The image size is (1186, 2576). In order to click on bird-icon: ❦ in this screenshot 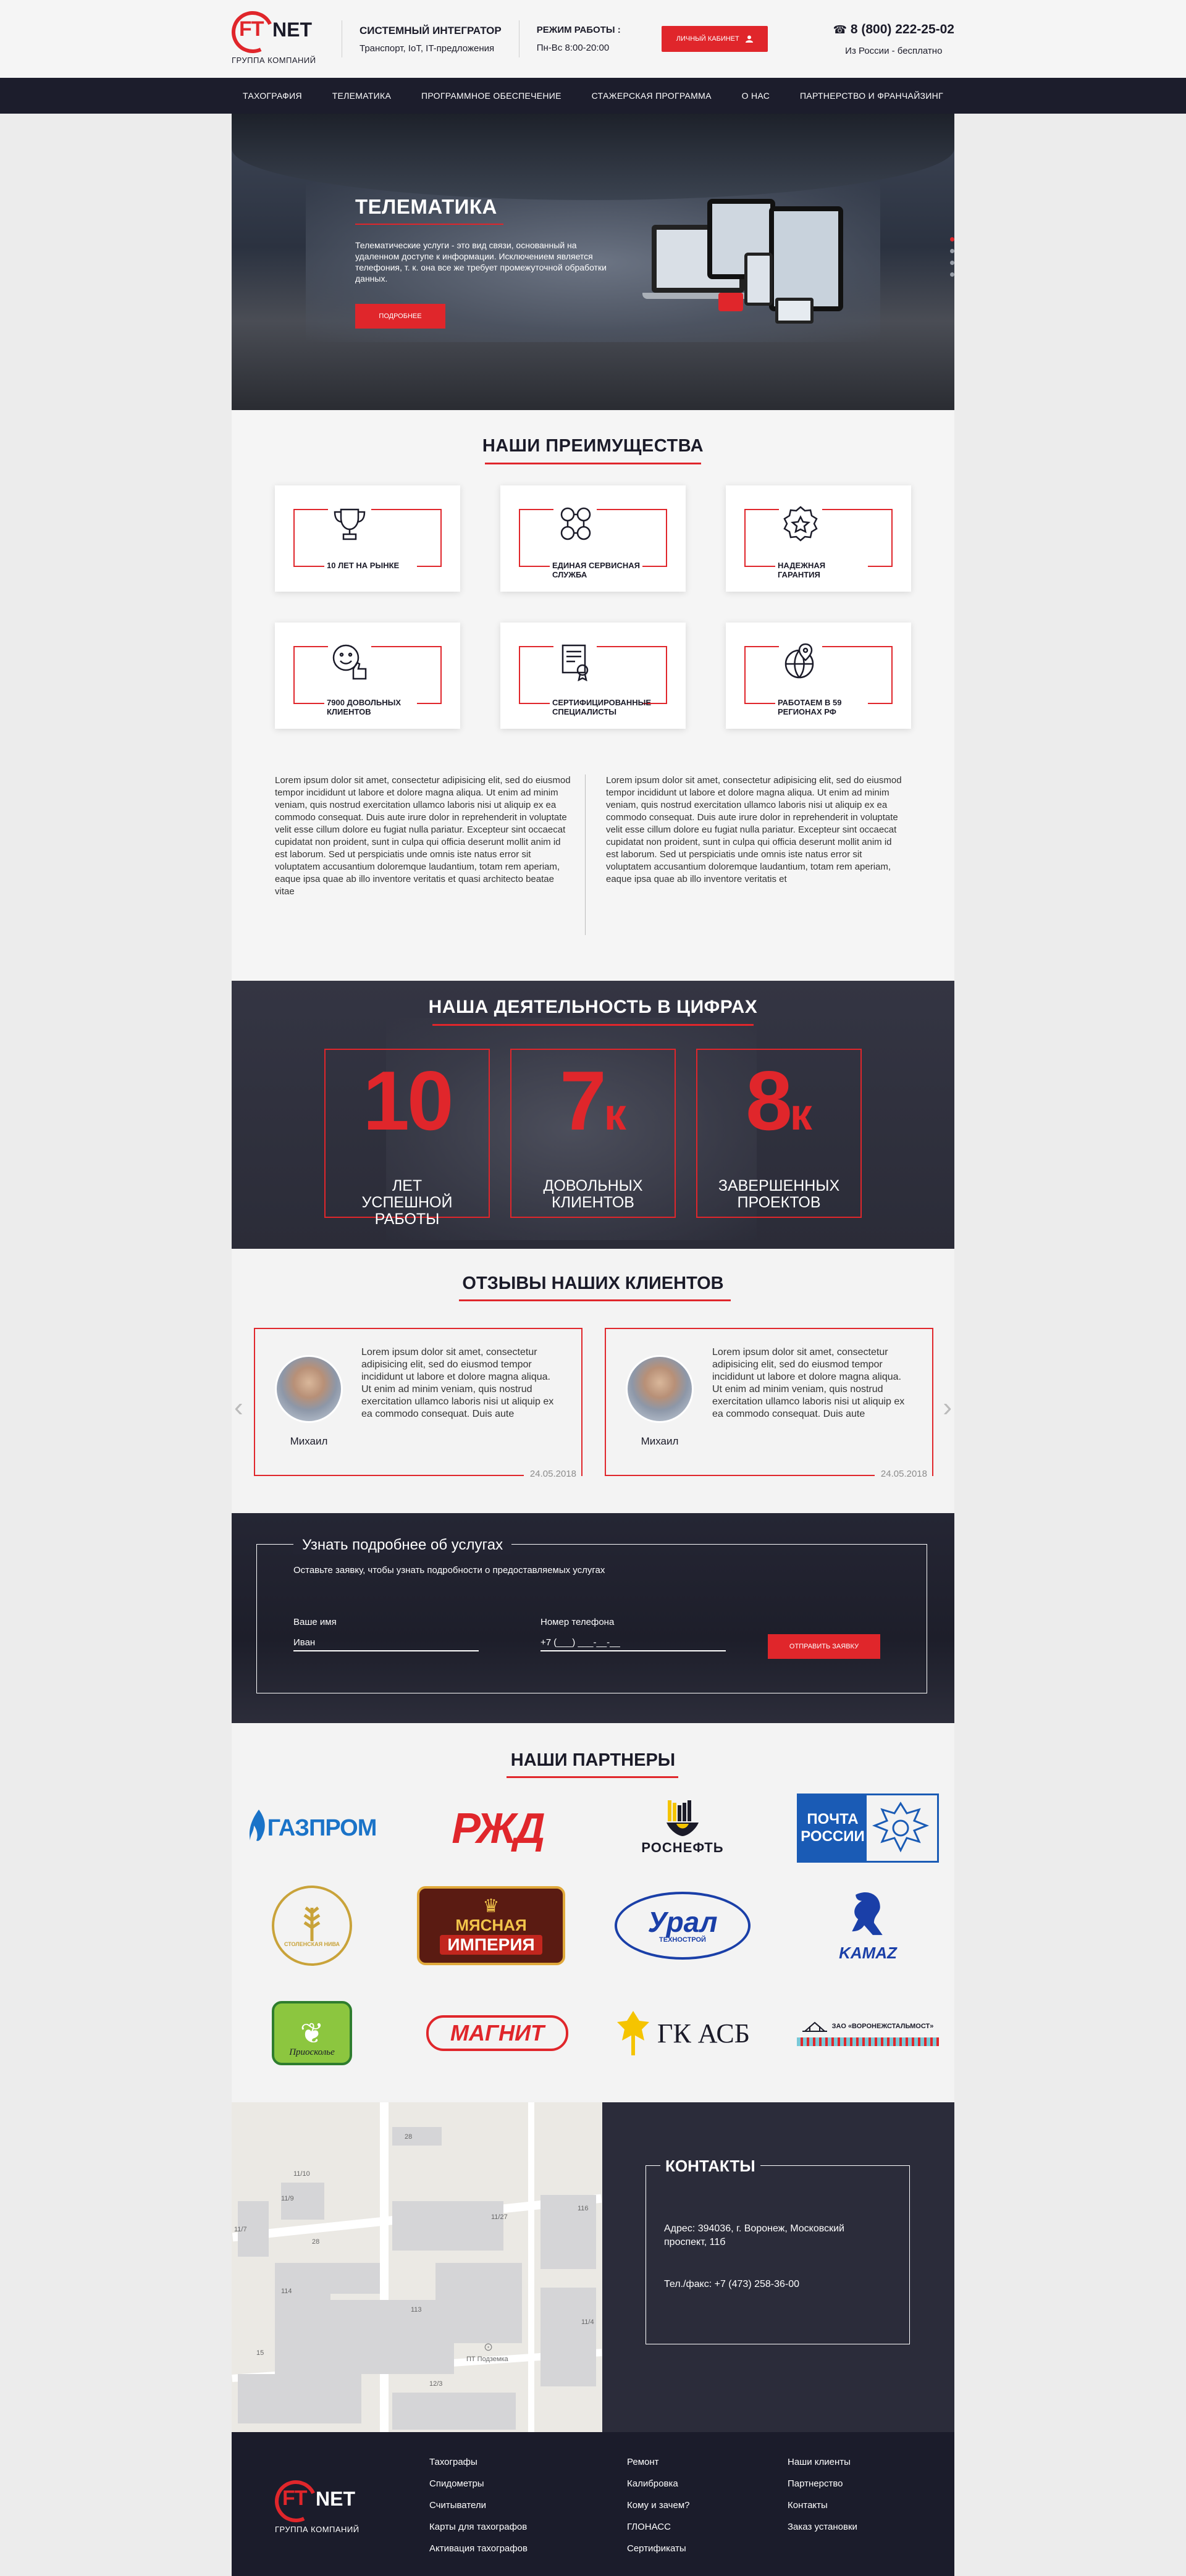, I will do `click(312, 2033)`.